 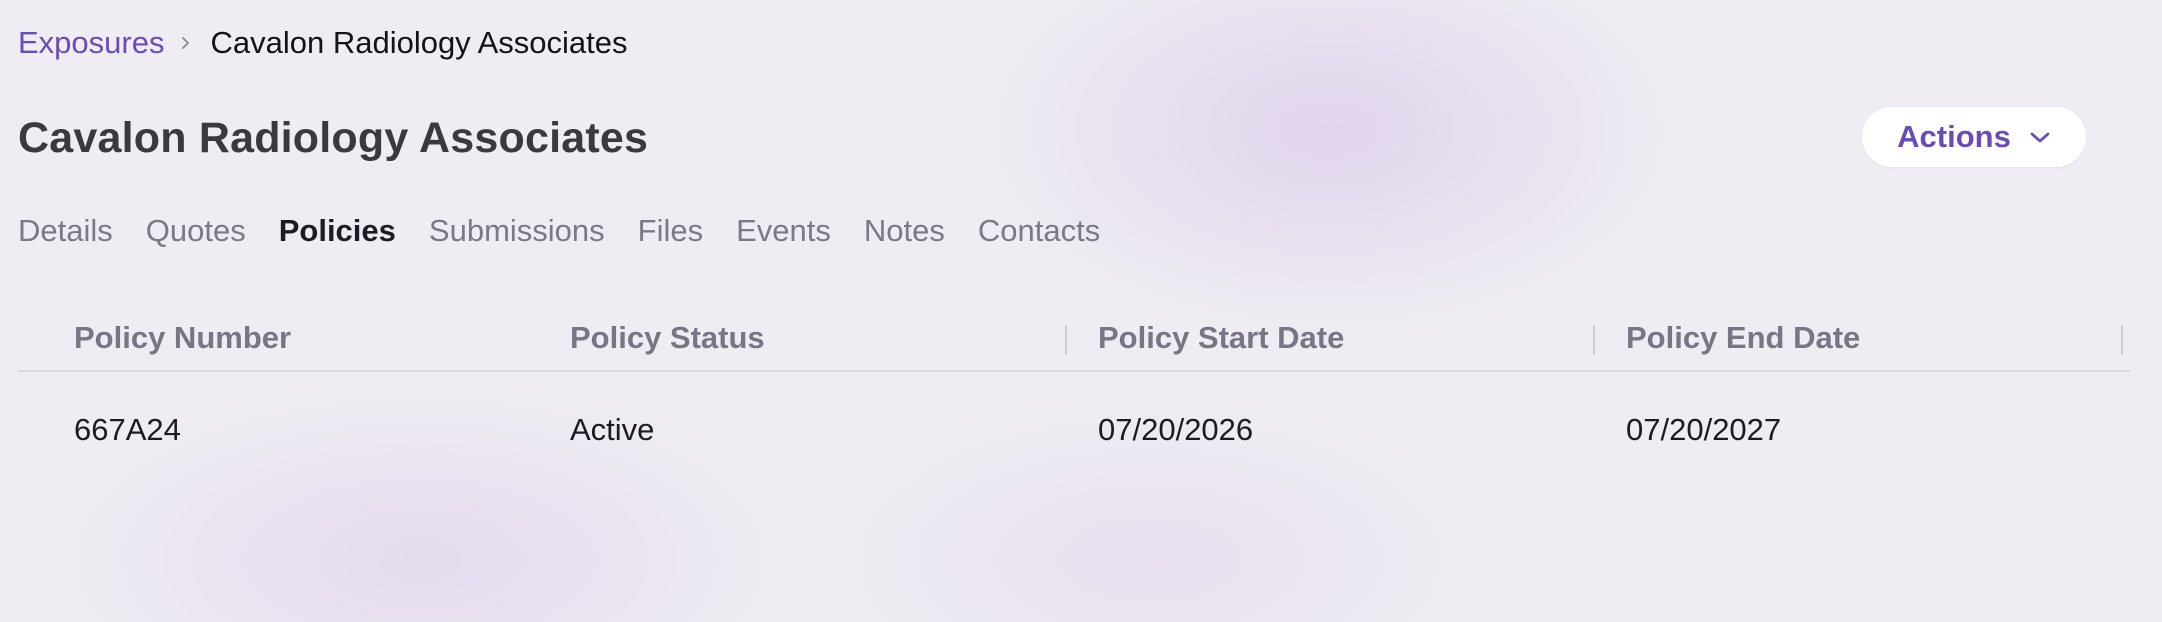 What do you see at coordinates (182, 338) in the screenshot?
I see `column-header-policy-number: Policy Number` at bounding box center [182, 338].